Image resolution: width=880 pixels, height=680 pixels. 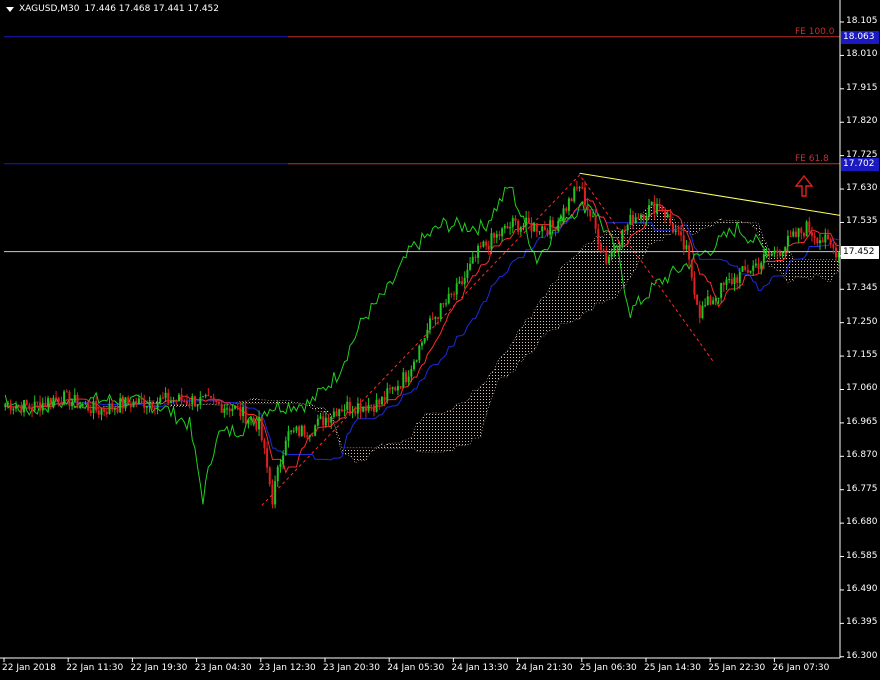 I want to click on x-tick-label: 26 Jan 07:30, so click(x=801, y=668).